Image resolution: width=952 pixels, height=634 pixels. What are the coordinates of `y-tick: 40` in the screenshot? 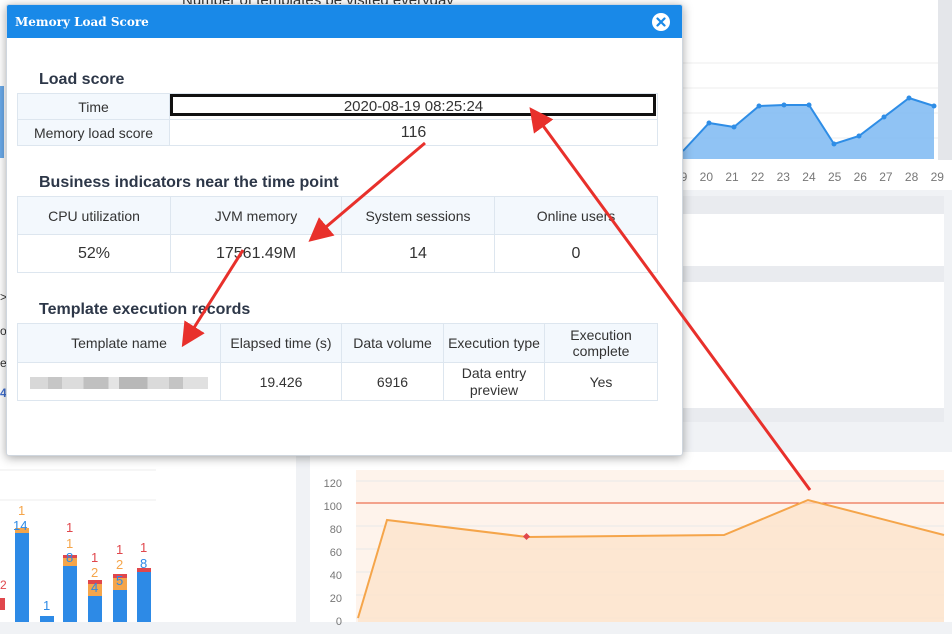 It's located at (335, 576).